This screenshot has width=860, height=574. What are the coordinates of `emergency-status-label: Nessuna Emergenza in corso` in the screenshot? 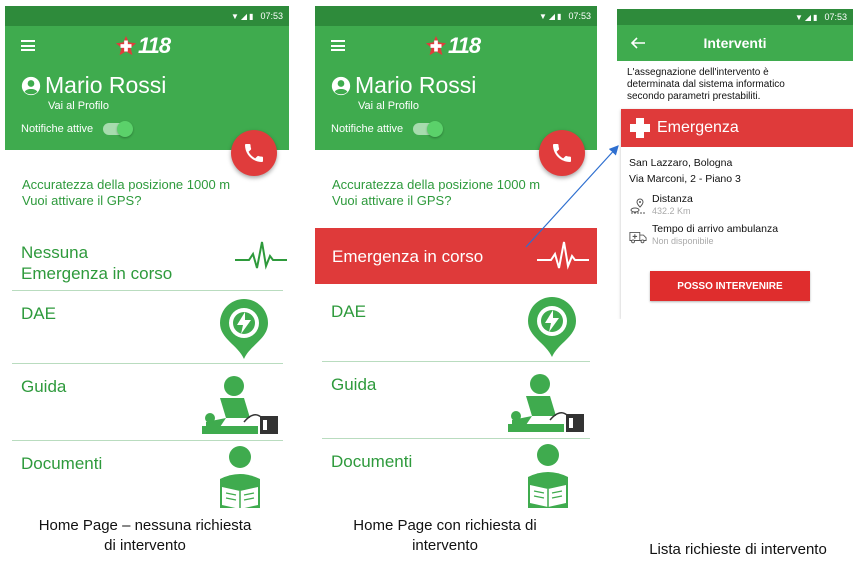 It's located at (97, 263).